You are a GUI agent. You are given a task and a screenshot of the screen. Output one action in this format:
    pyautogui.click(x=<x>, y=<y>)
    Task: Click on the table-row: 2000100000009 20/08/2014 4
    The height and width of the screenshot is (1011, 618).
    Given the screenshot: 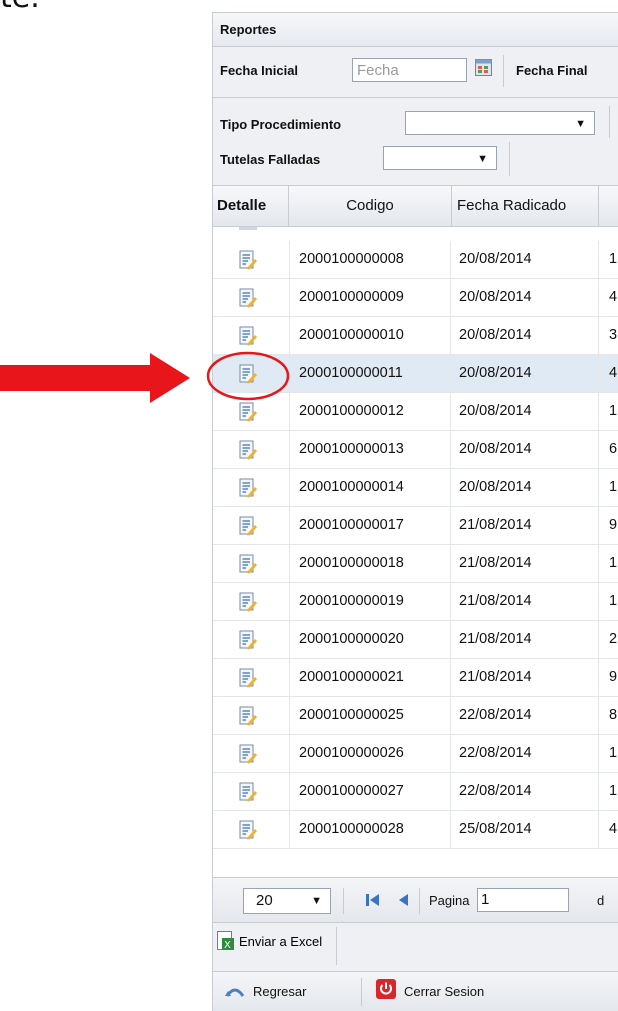 What is the action you would take?
    pyautogui.click(x=415, y=298)
    